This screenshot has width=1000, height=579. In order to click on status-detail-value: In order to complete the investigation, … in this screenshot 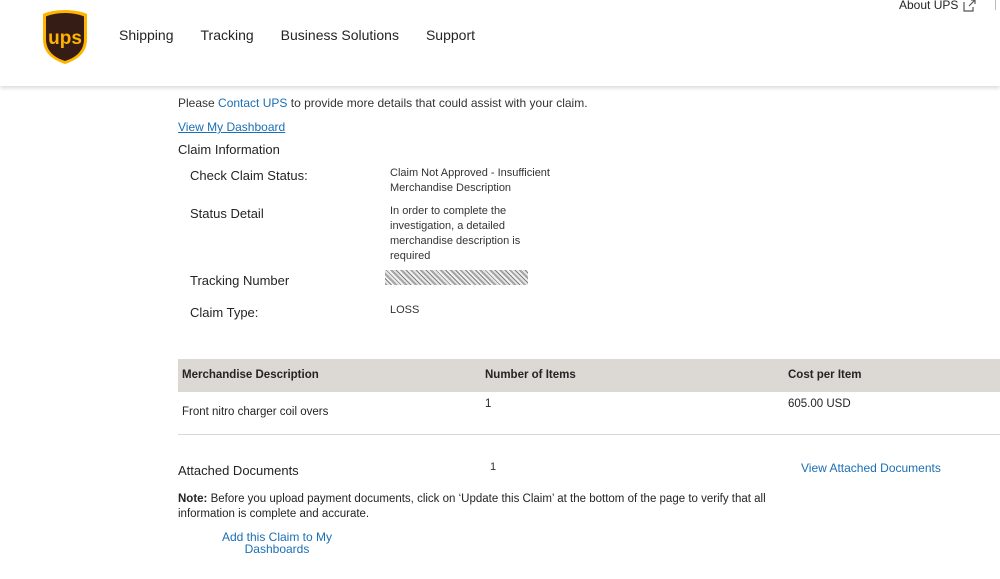, I will do `click(455, 233)`.